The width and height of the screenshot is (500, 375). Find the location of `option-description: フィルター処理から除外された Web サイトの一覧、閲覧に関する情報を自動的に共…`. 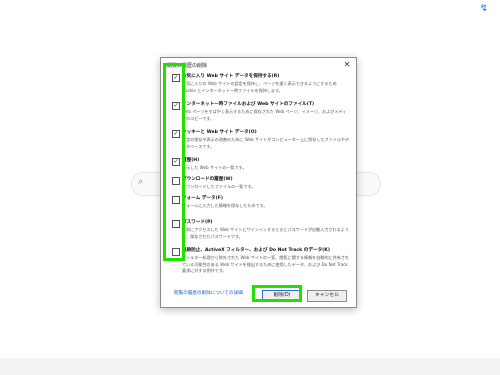

option-description: フィルター処理から除外された Web サイトの一覧、閲覧に関する情報を自動的に共… is located at coordinates (266, 264).